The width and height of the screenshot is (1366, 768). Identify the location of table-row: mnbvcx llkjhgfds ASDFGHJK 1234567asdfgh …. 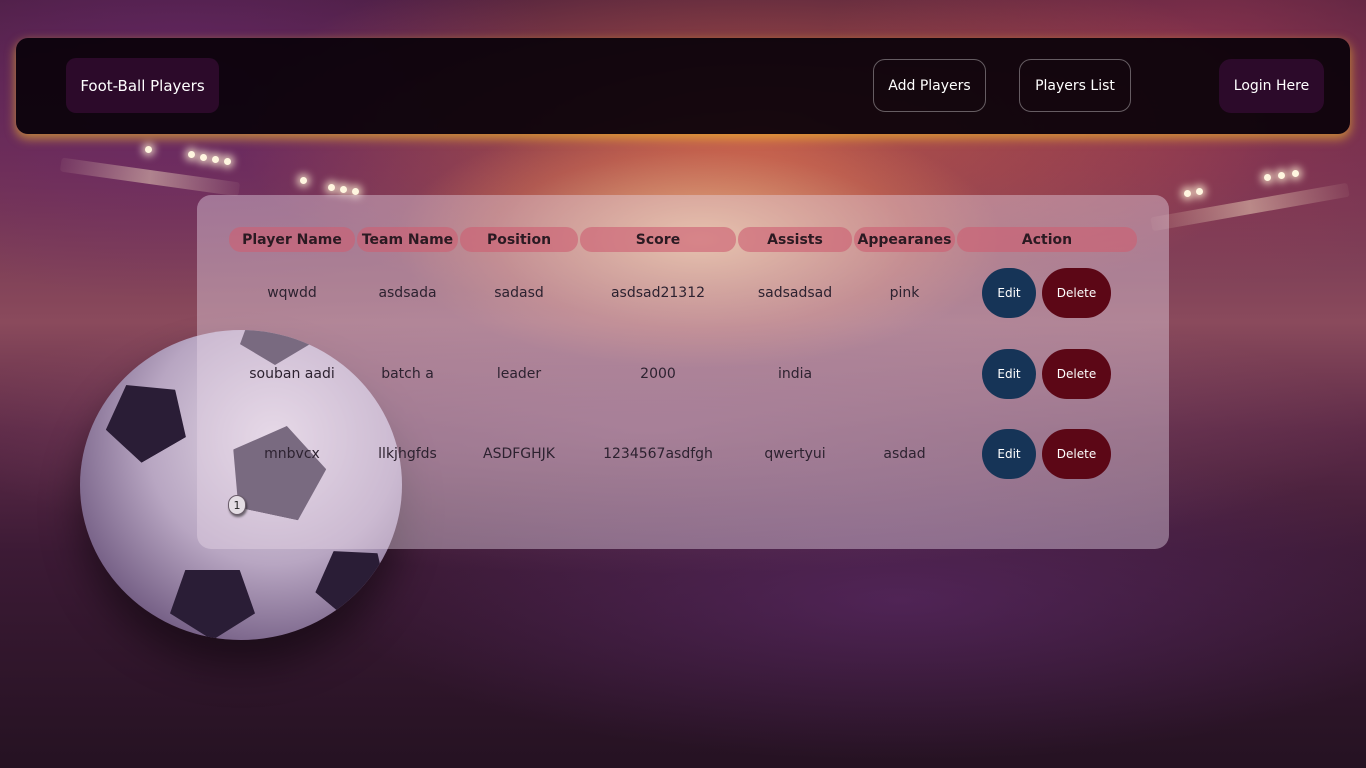
(683, 454).